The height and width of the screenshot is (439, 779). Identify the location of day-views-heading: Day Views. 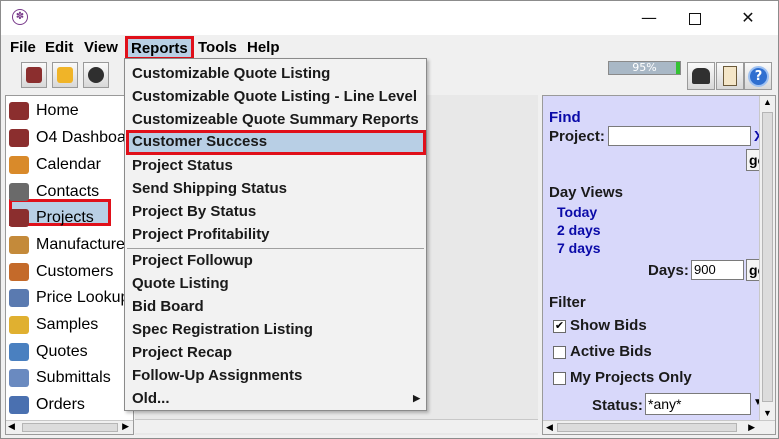
(586, 192).